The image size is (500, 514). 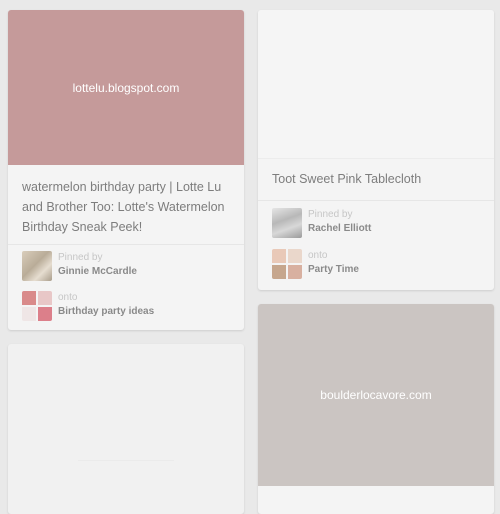 What do you see at coordinates (339, 229) in the screenshot?
I see `pinner-name: Rachel Elliott` at bounding box center [339, 229].